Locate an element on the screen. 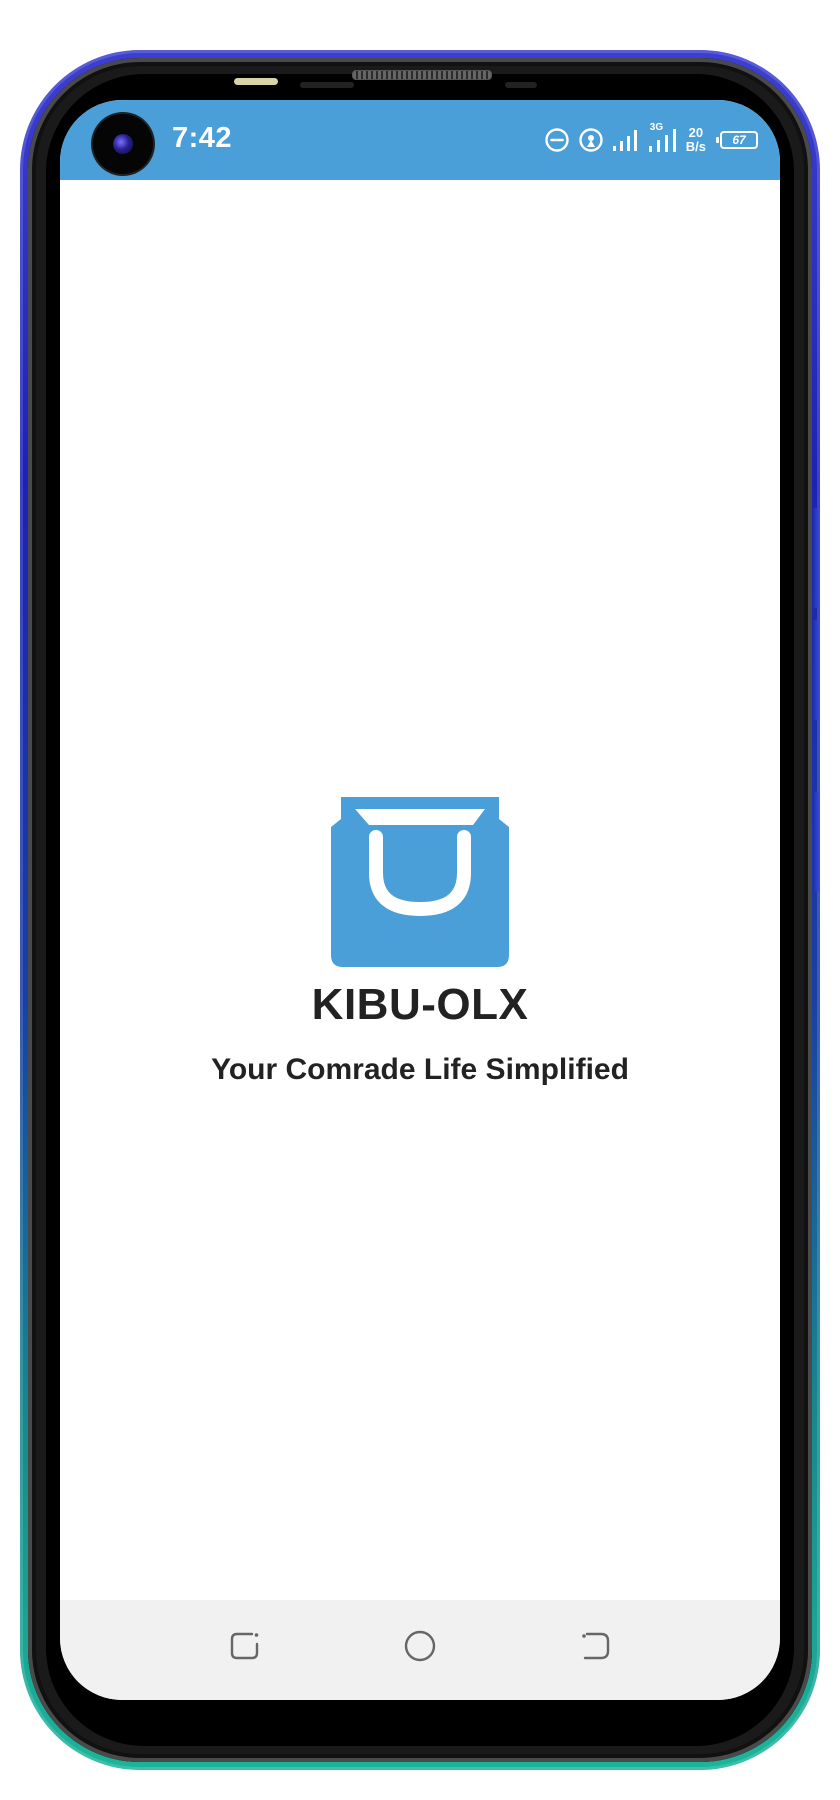 This screenshot has width=840, height=1800. signal-icon is located at coordinates (626, 140).